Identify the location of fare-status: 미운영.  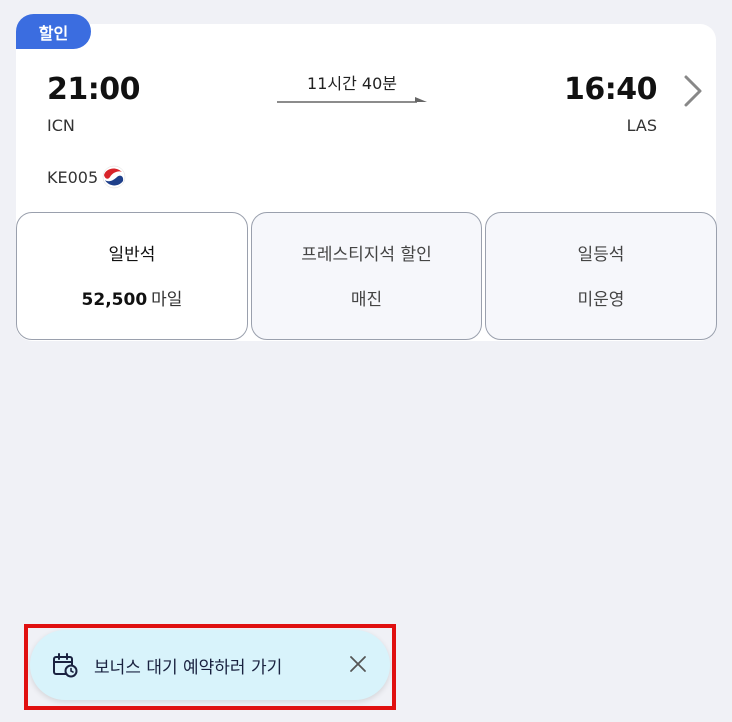
(601, 300).